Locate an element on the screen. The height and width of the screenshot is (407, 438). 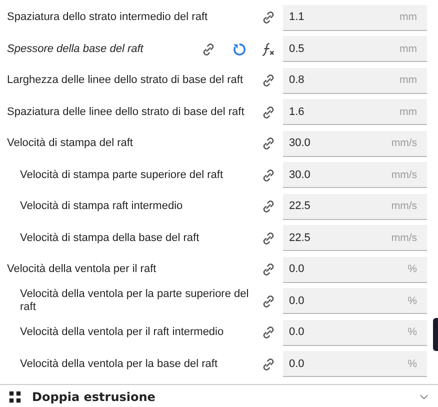
scrollbar-thumb is located at coordinates (435, 334).